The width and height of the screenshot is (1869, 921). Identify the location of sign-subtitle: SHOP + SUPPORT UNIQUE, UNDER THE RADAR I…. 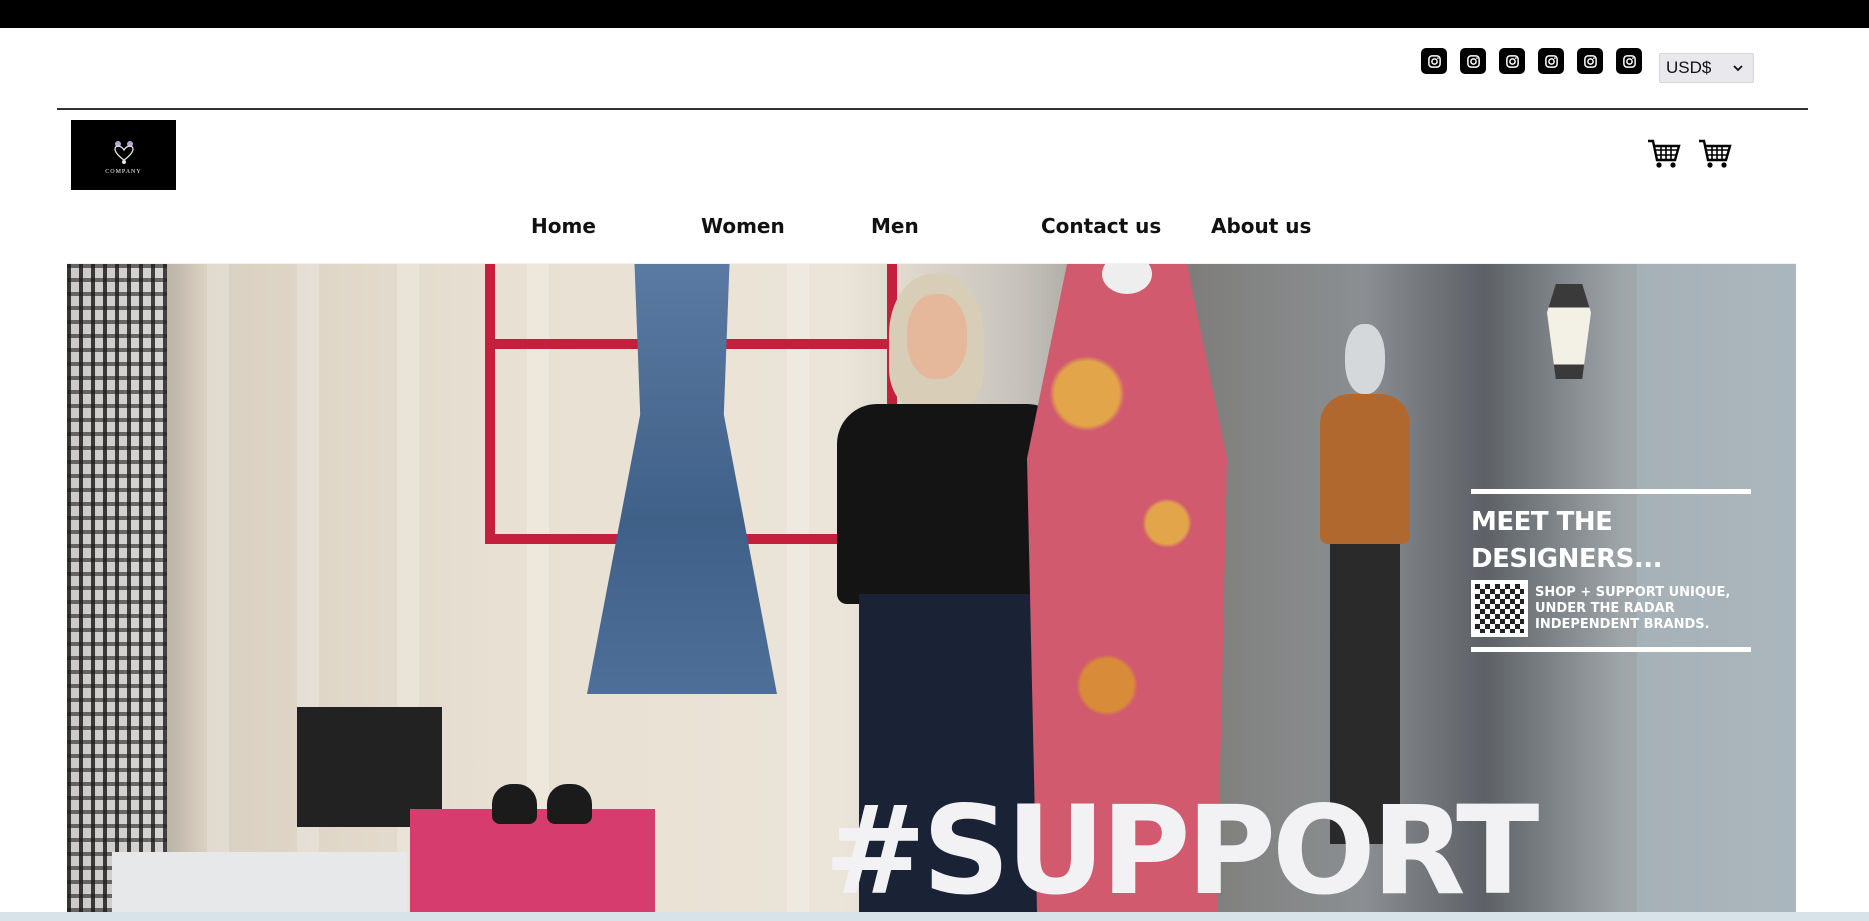
(1632, 609).